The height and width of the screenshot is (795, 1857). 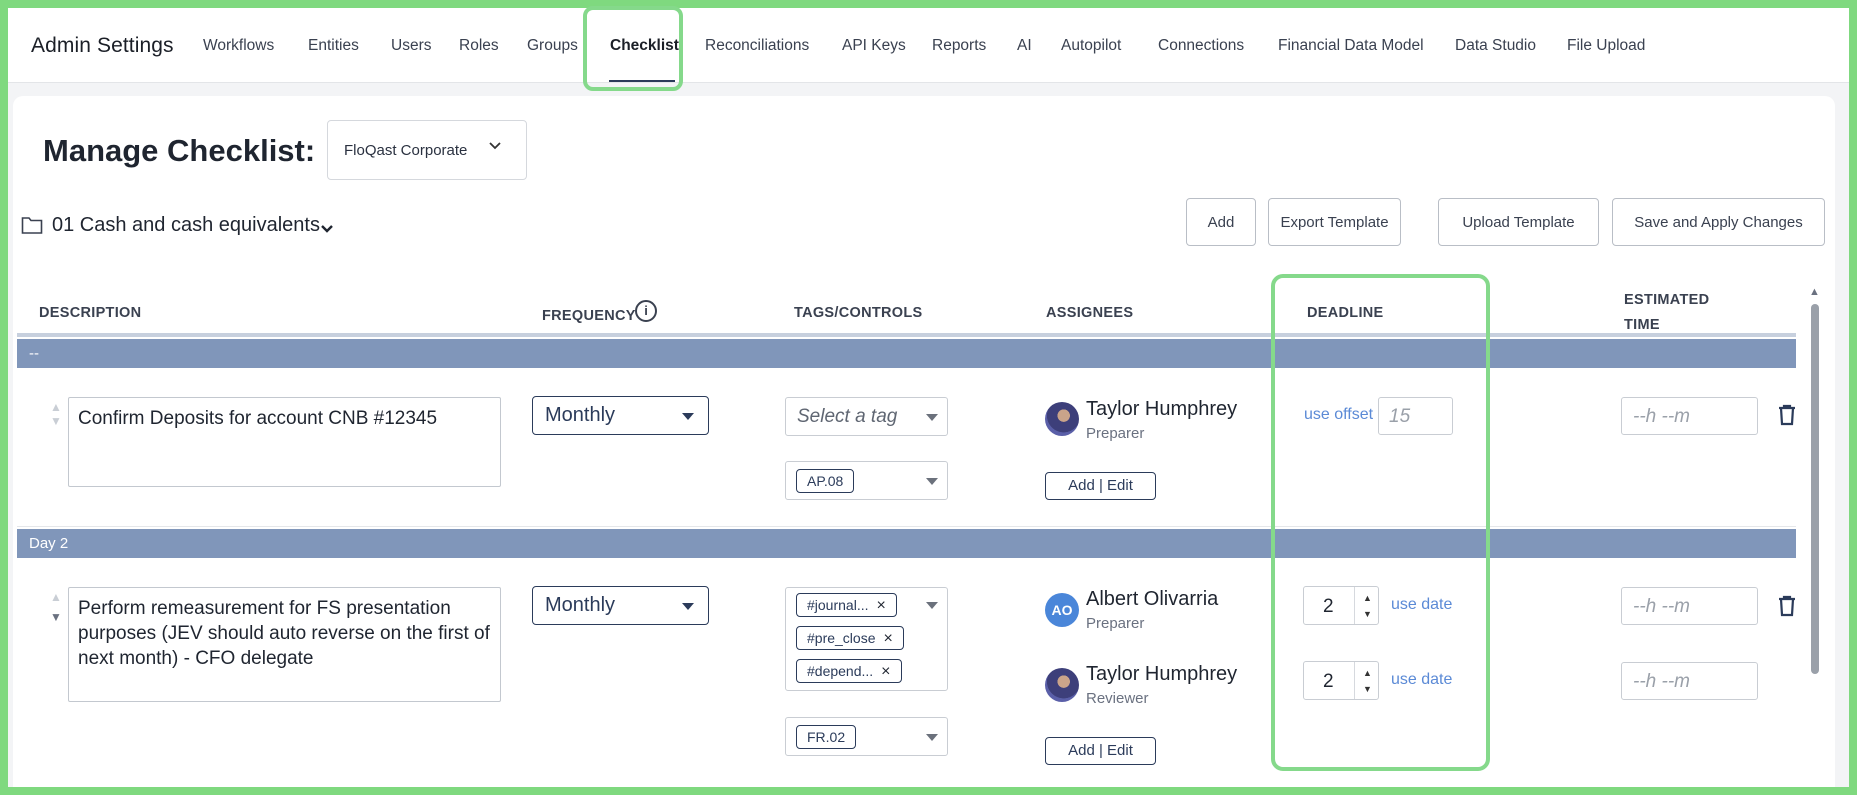 I want to click on nav-workflows: Workflows, so click(x=238, y=46).